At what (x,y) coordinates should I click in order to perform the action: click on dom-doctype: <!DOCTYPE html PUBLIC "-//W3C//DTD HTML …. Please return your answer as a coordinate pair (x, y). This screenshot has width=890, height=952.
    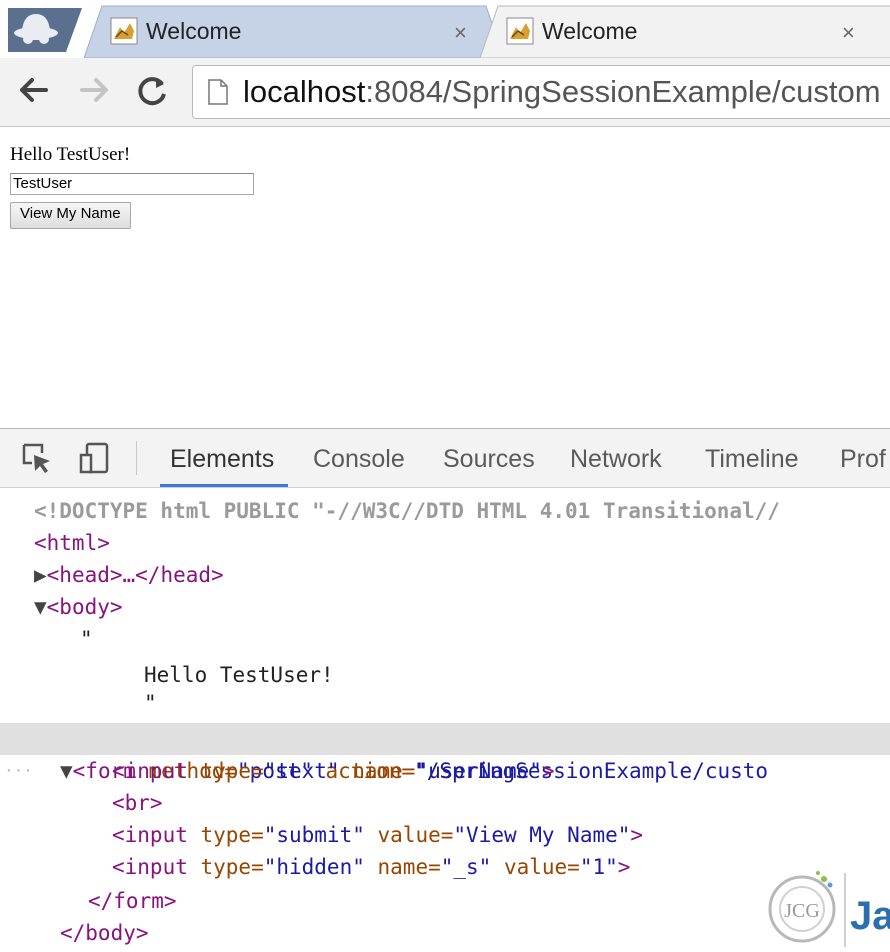
    Looking at the image, I should click on (407, 511).